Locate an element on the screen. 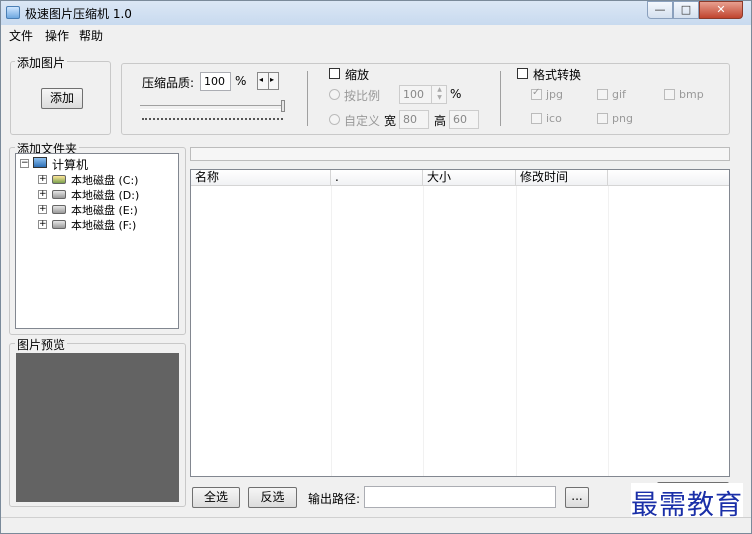 The height and width of the screenshot is (534, 752). column-header-ext: . is located at coordinates (377, 178).